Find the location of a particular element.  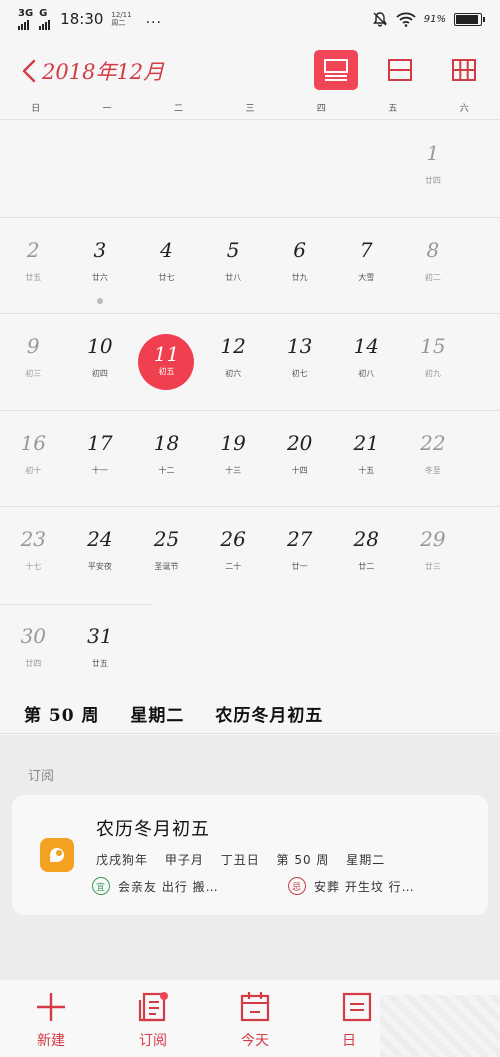

weekday-label: 日 is located at coordinates (36, 109).